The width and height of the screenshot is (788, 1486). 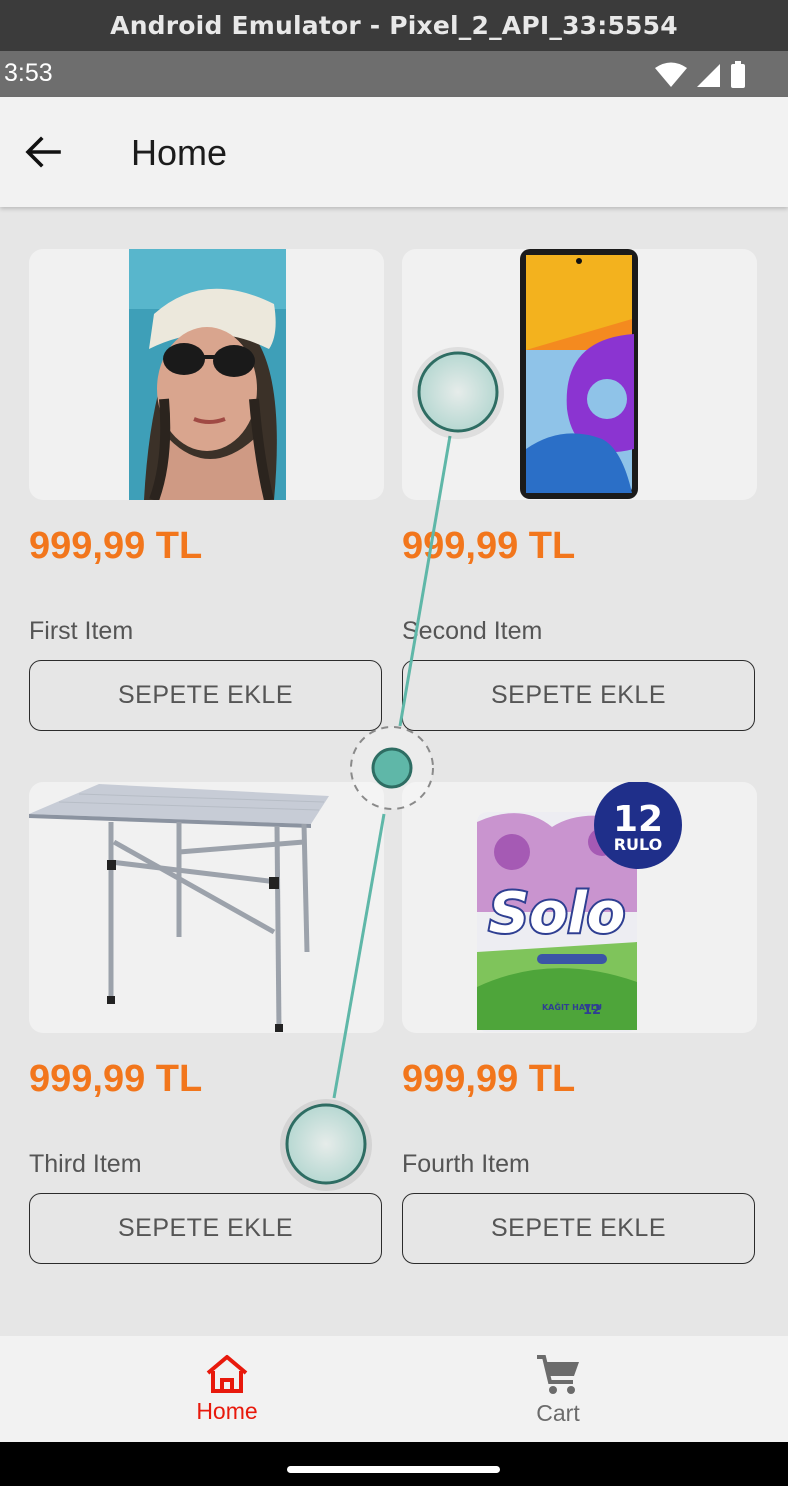 I want to click on wifi-icon, so click(x=671, y=74).